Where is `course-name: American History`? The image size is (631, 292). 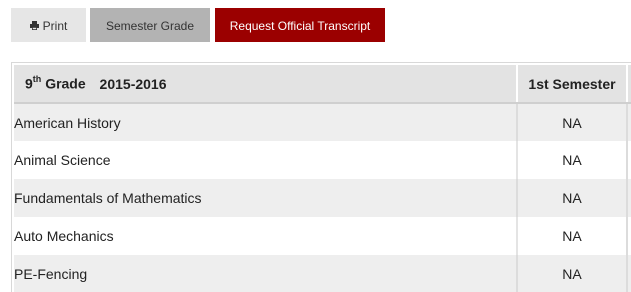 course-name: American History is located at coordinates (266, 122).